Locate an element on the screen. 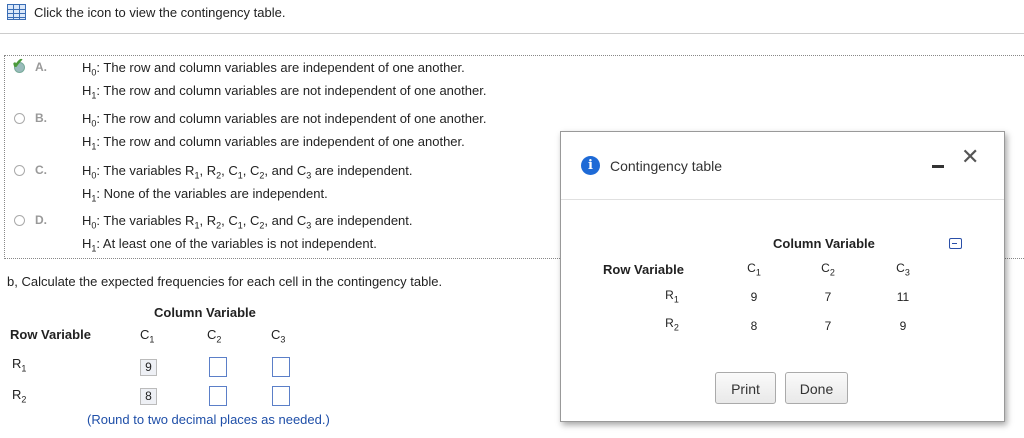 This screenshot has height=438, width=1024. dialog-col-c1: C1 is located at coordinates (754, 269).